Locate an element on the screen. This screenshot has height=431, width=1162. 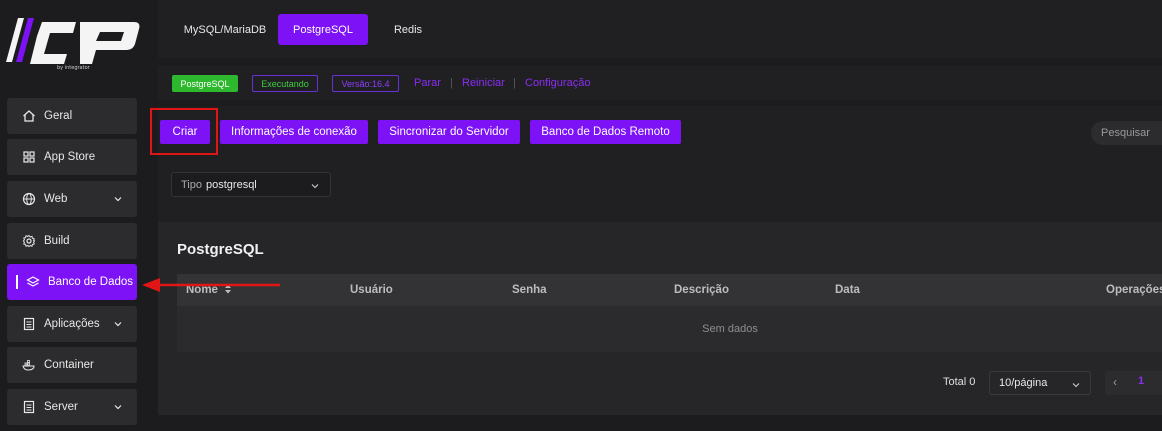
globe-icon is located at coordinates (29, 199).